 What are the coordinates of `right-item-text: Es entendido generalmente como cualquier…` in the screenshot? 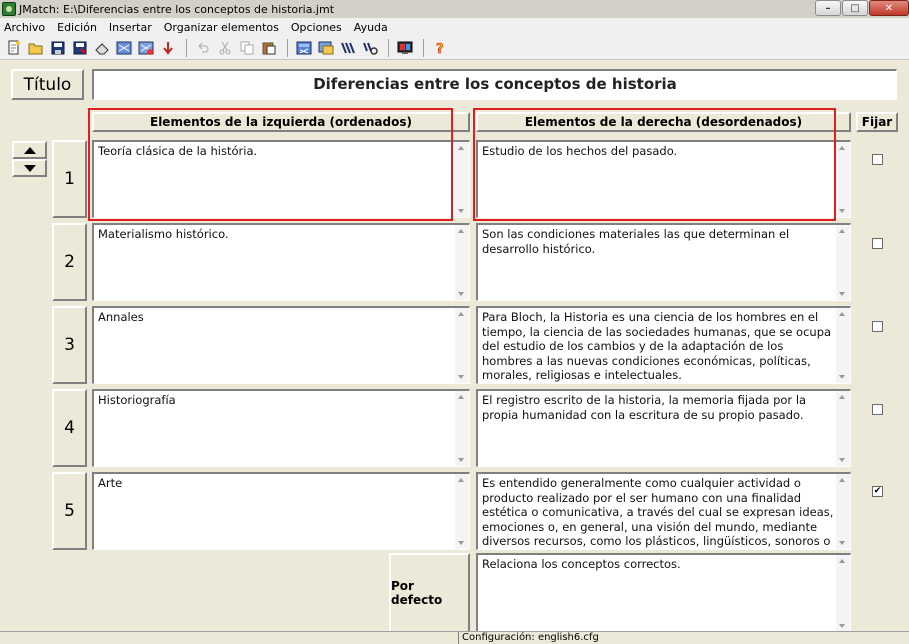 It's located at (658, 512).